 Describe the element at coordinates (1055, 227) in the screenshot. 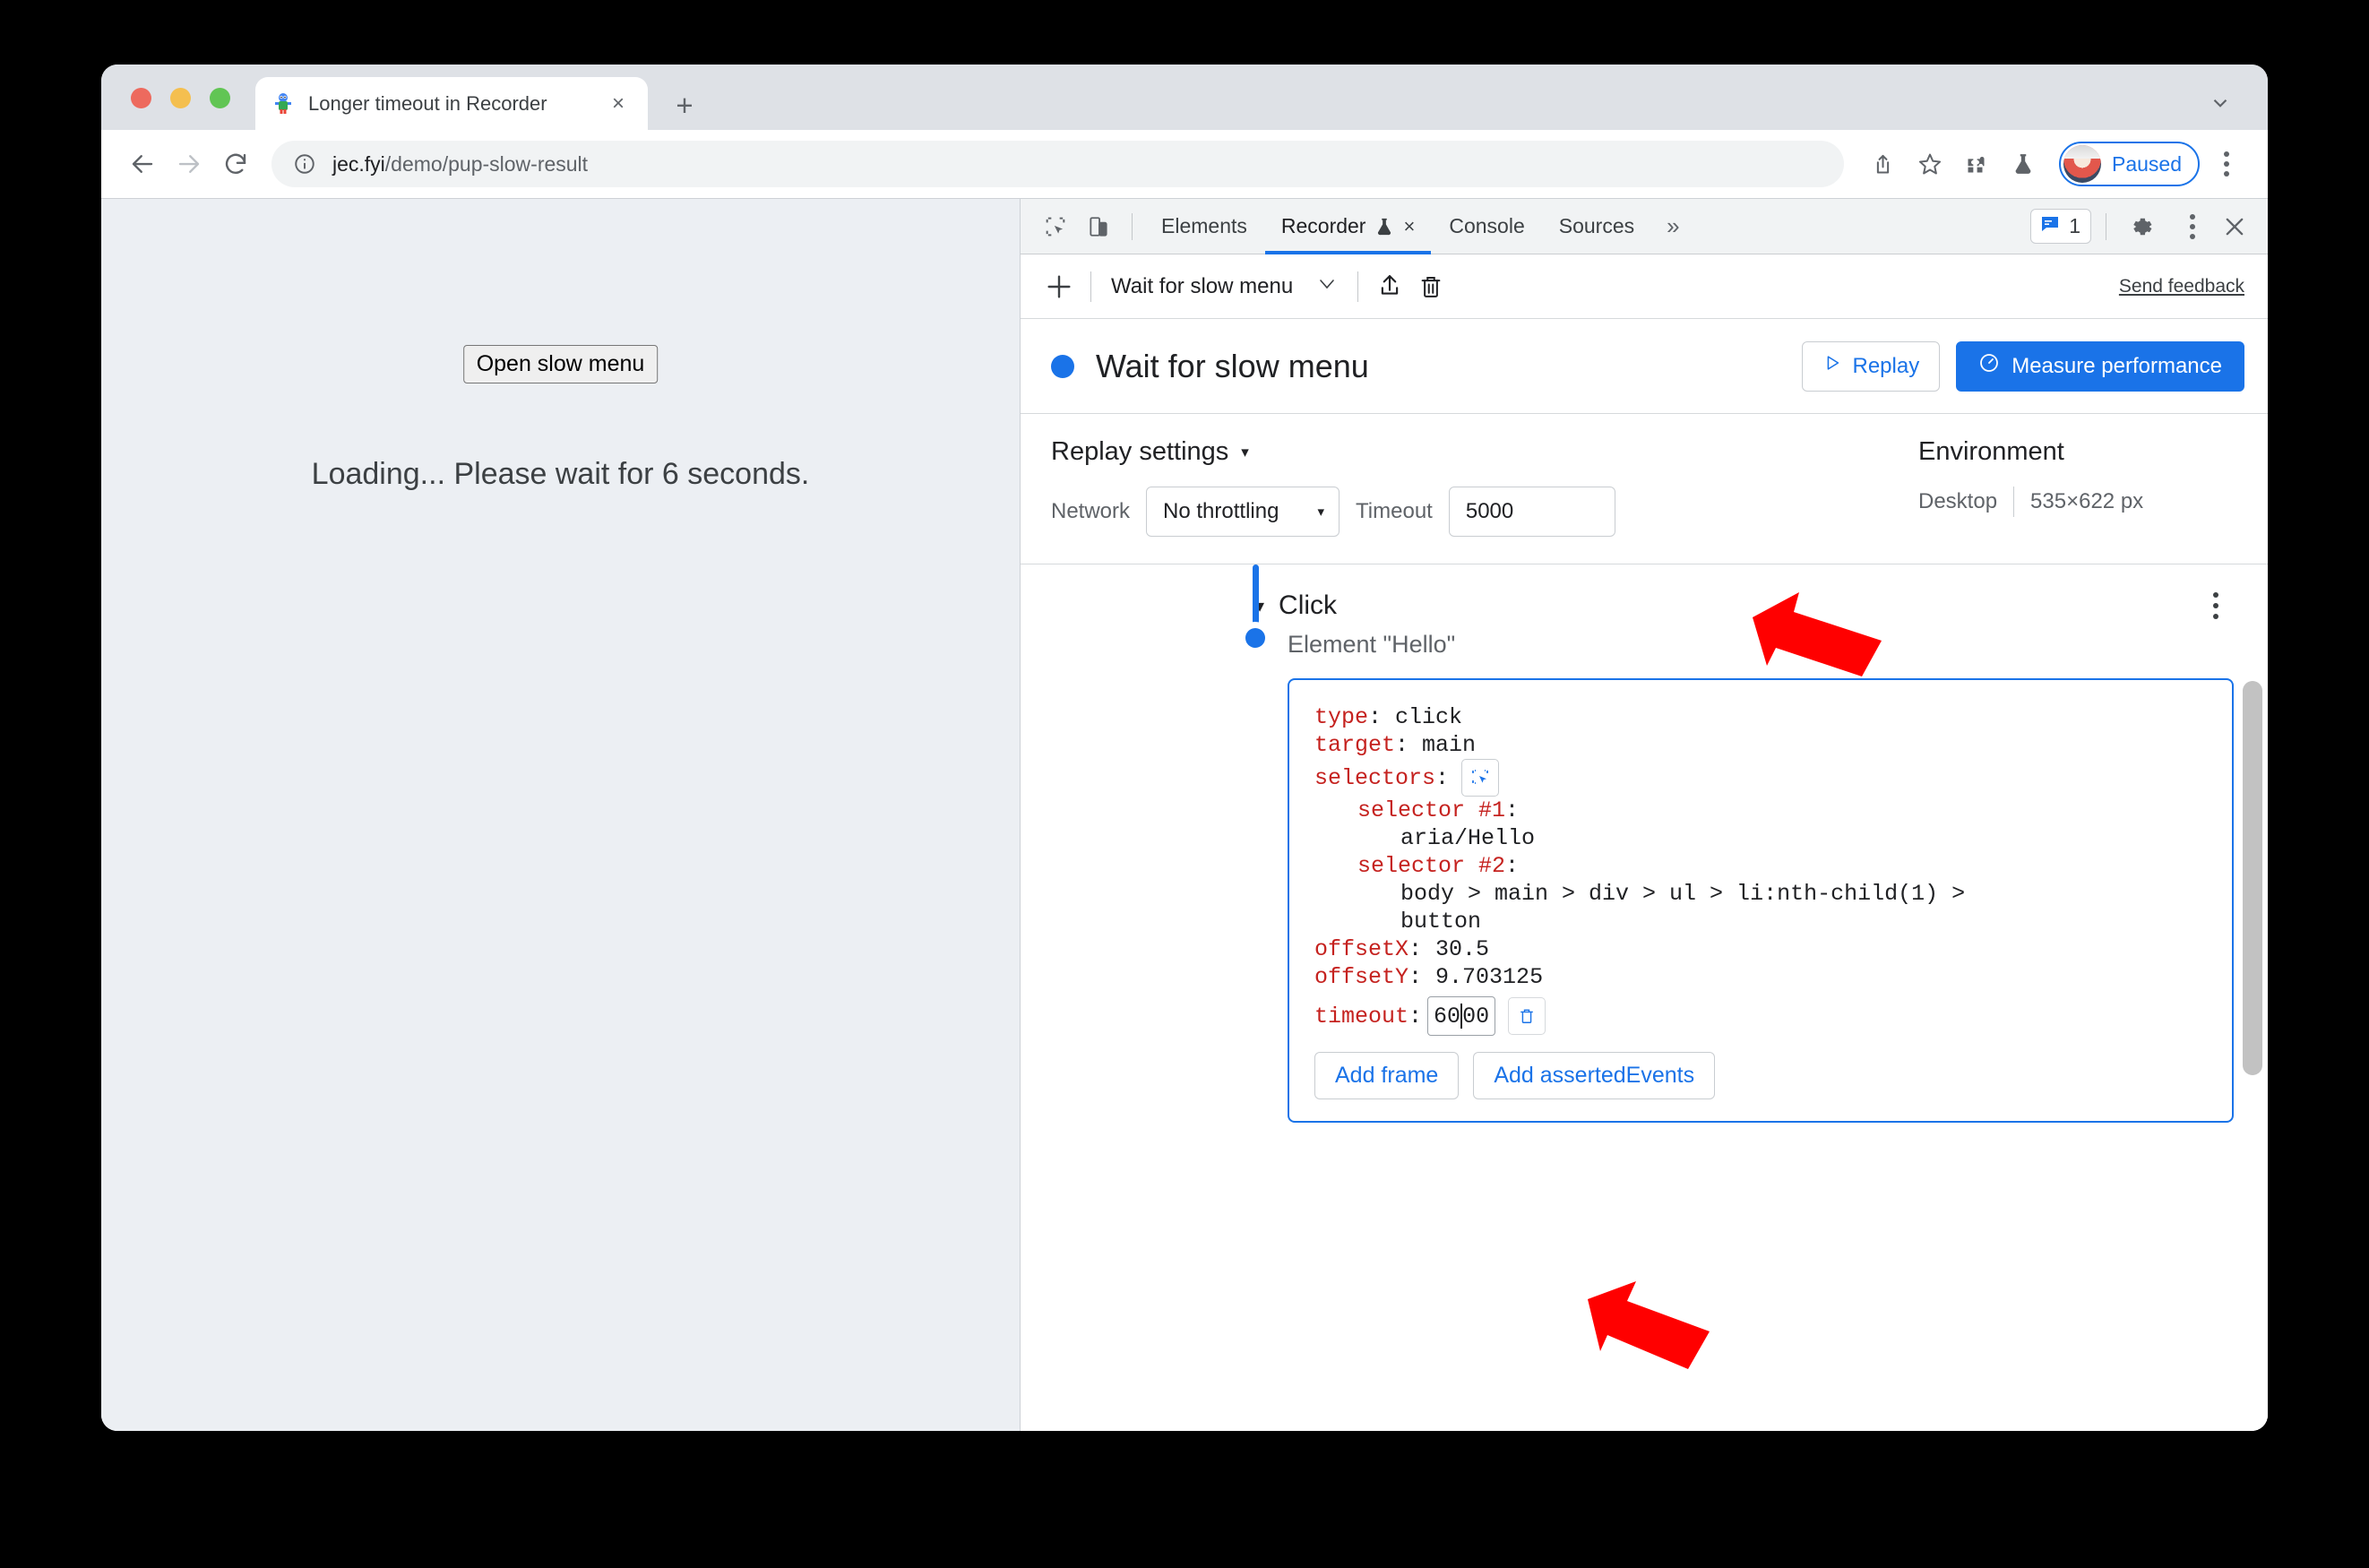

I see `inspect-element-icon` at that location.